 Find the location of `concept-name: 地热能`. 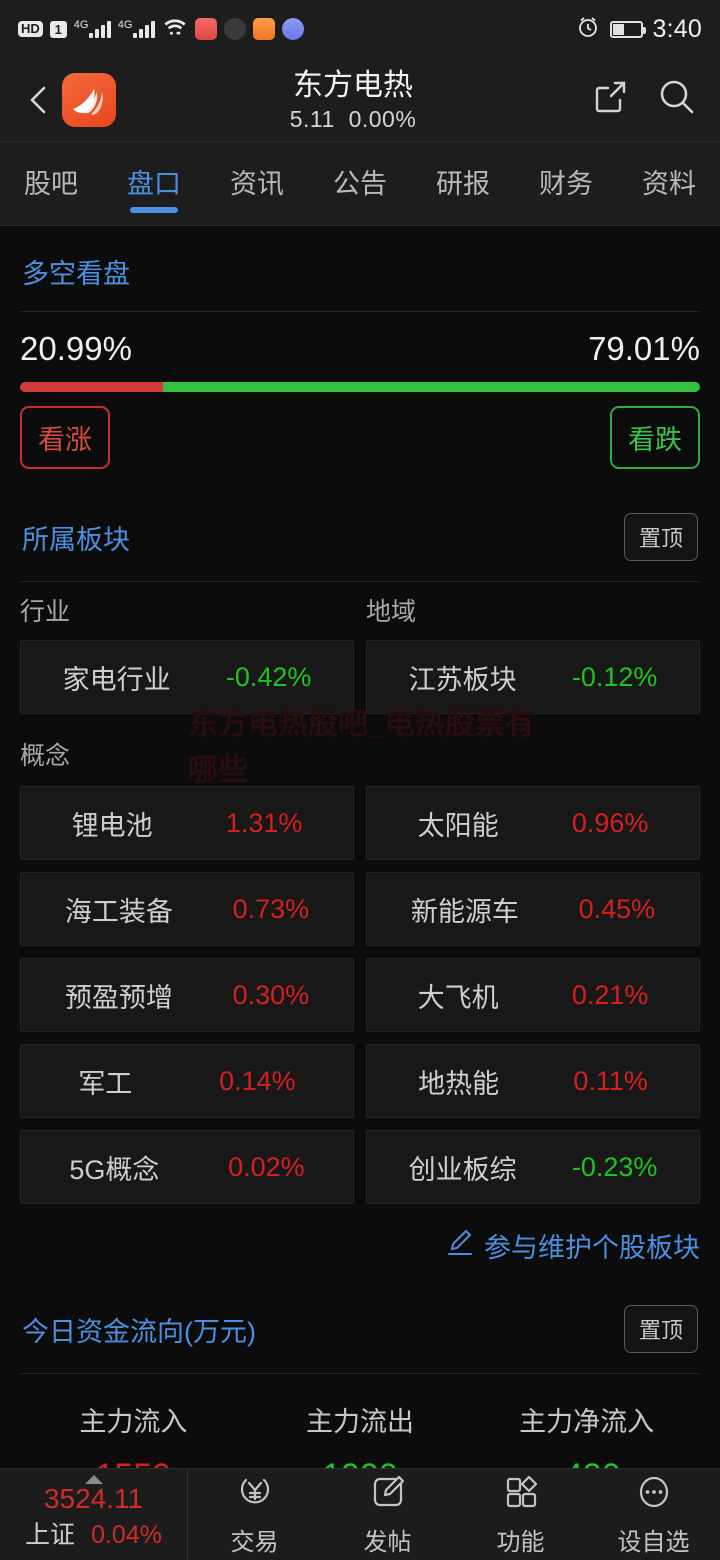

concept-name: 地热能 is located at coordinates (459, 1083).